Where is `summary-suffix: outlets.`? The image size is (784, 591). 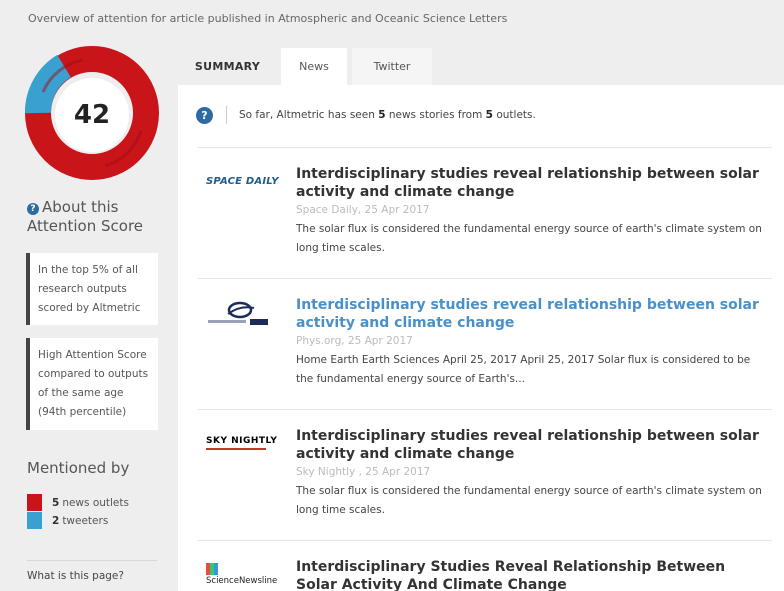 summary-suffix: outlets. is located at coordinates (516, 115).